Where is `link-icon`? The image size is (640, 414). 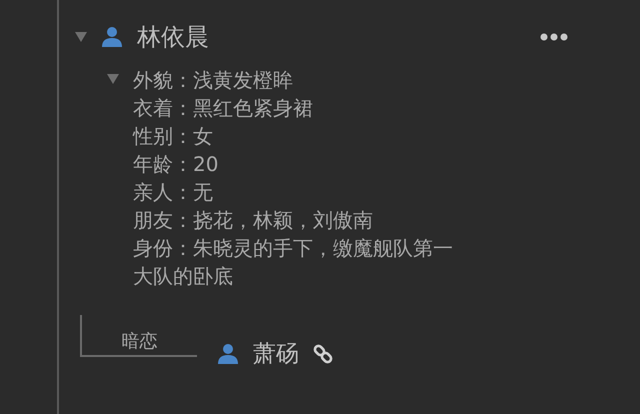 link-icon is located at coordinates (323, 354).